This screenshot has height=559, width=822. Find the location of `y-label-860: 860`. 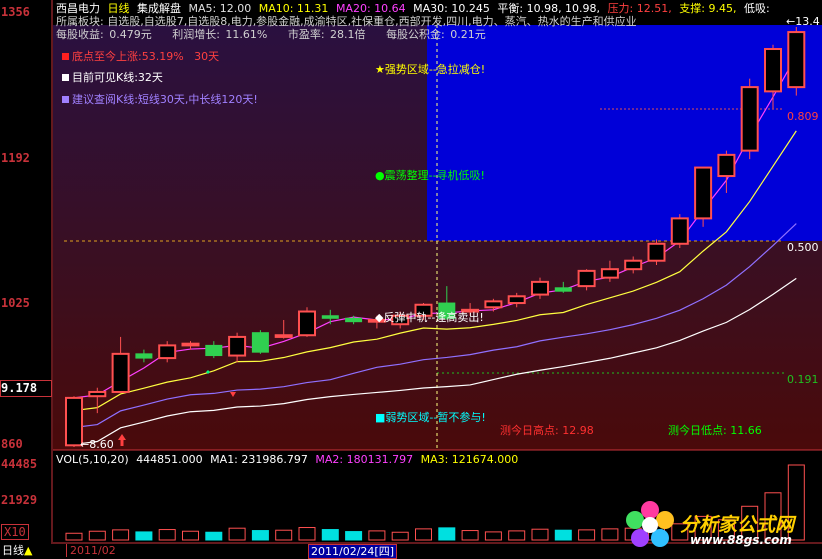

y-label-860: 860 is located at coordinates (12, 444).